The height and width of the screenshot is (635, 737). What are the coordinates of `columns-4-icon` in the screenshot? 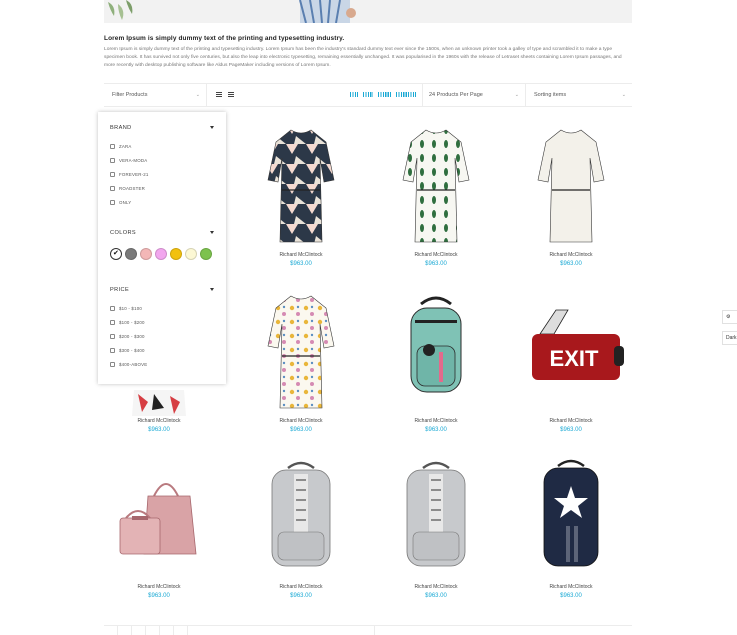 It's located at (384, 94).